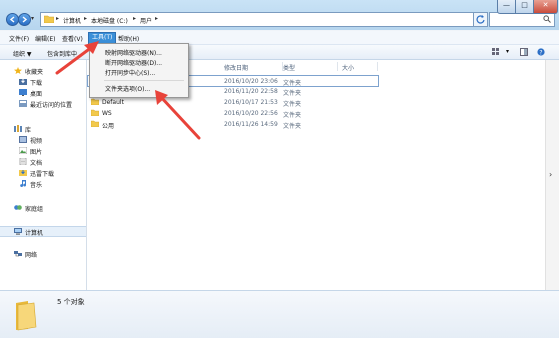 The height and width of the screenshot is (338, 559). I want to click on nav-thunder-download: 迅雷下载, so click(42, 173).